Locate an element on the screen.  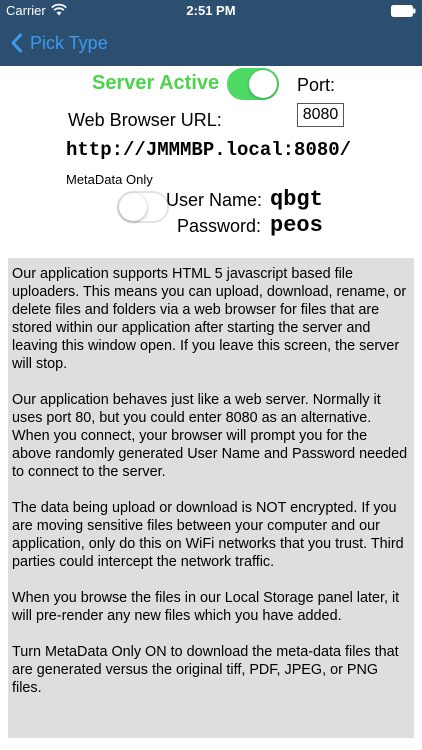
back-button: Pick Type is located at coordinates (59, 43).